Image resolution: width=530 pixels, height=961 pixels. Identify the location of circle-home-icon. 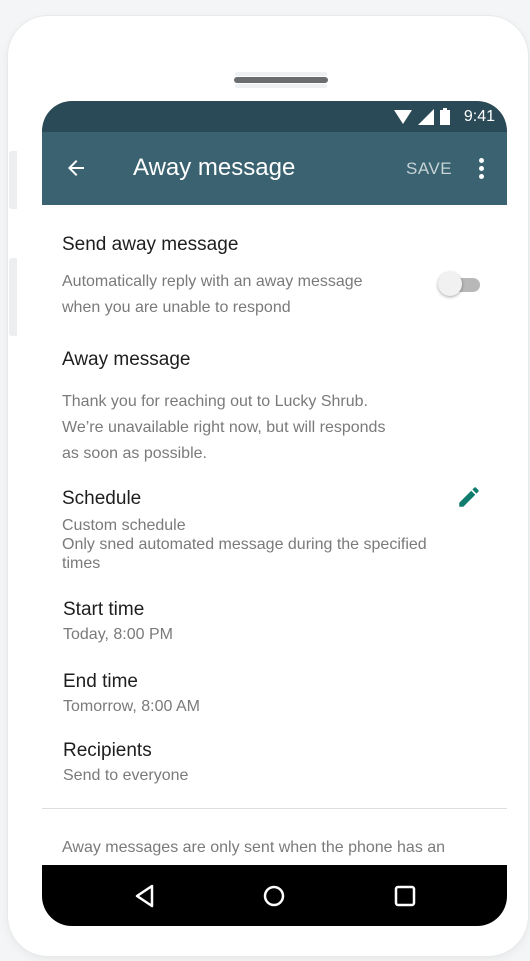
(274, 896).